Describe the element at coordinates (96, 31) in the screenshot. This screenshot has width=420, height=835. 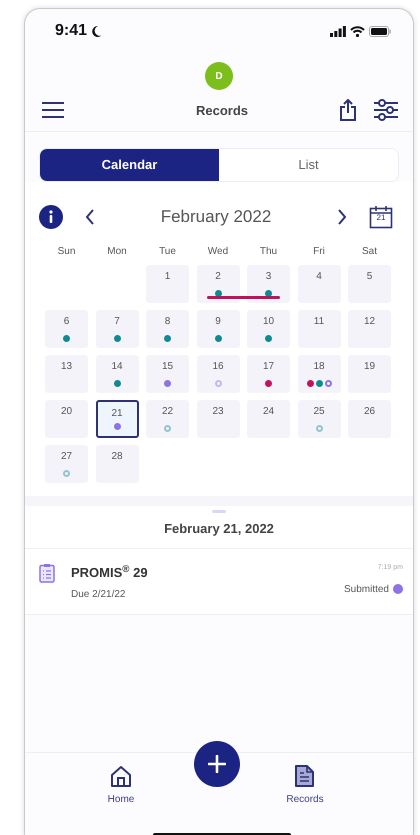
I see `moon-icon` at that location.